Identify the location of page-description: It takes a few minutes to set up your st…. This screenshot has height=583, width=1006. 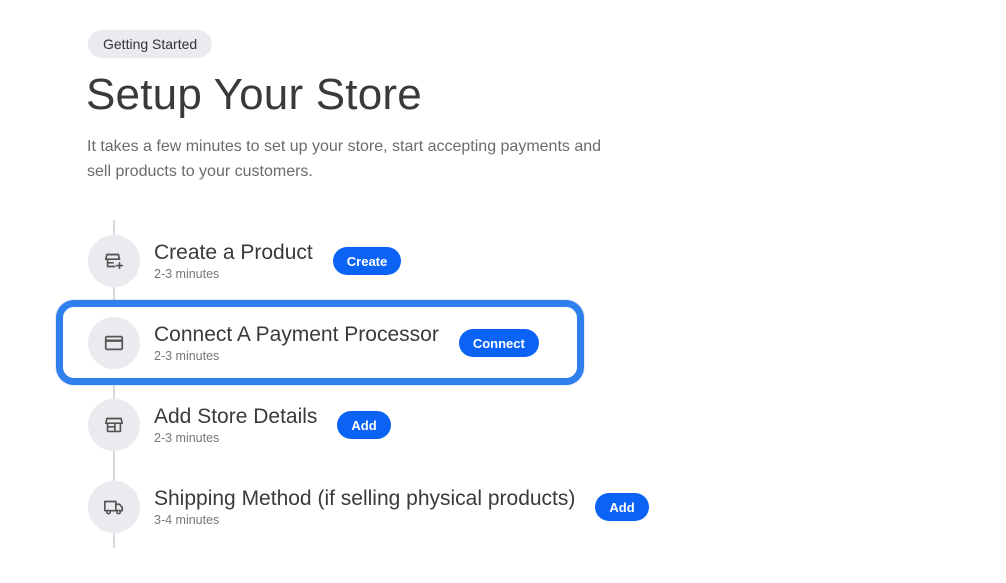
(344, 159).